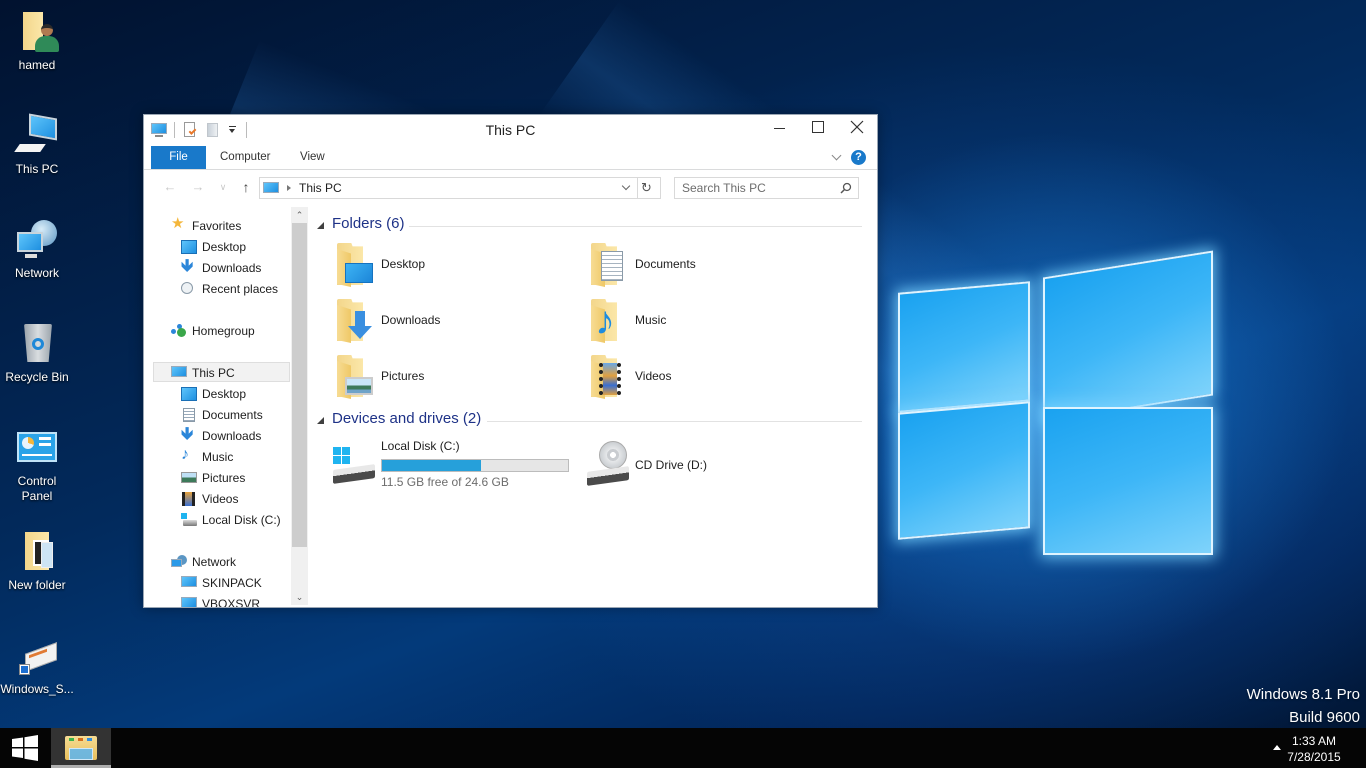 The width and height of the screenshot is (1366, 768). Describe the element at coordinates (37, 448) in the screenshot. I see `control-panel-icon` at that location.